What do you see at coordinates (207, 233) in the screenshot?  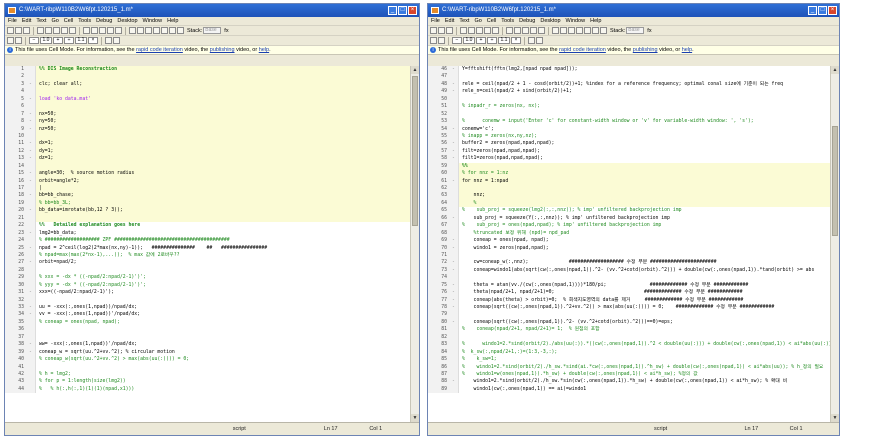 I see `code-line: 23- lmg2=bb_data;` at bounding box center [207, 233].